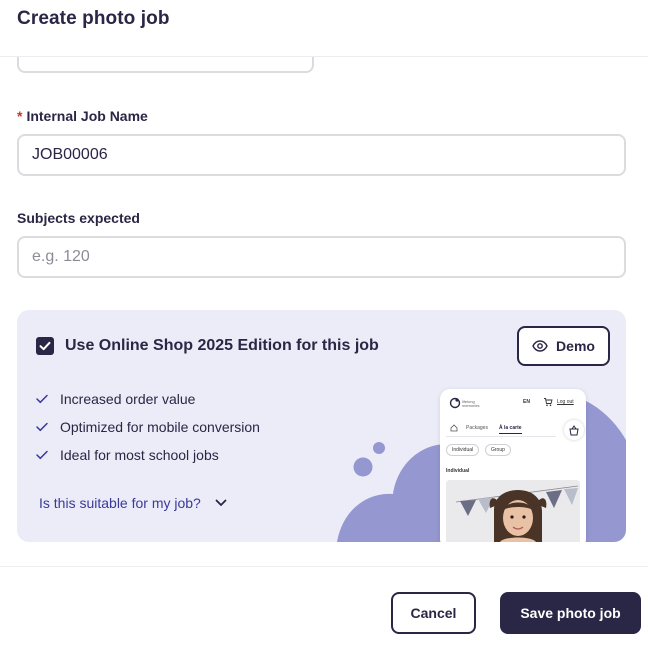  Describe the element at coordinates (321, 155) in the screenshot. I see `job-name-input` at that location.